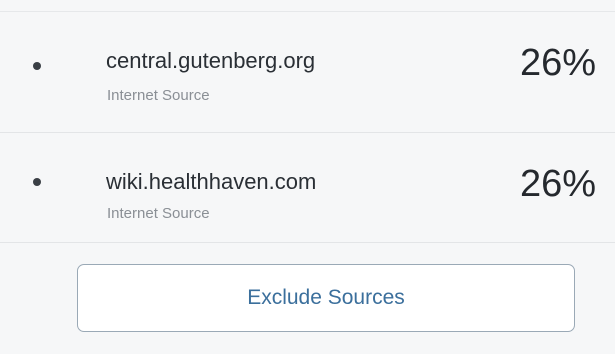  I want to click on bottom-divider, so click(307, 242).